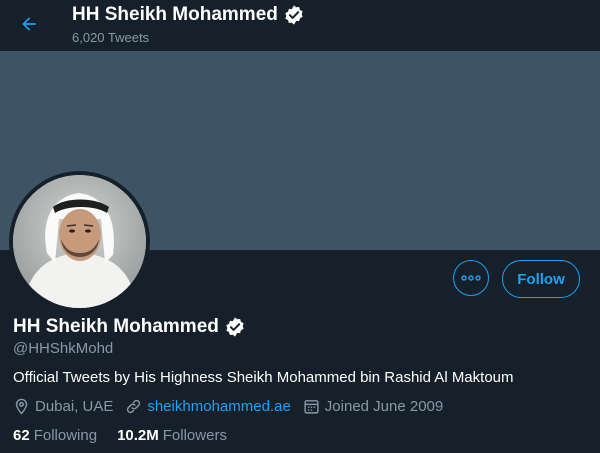 The image size is (600, 453). I want to click on profile-handle: @HHShkMohd, so click(63, 348).